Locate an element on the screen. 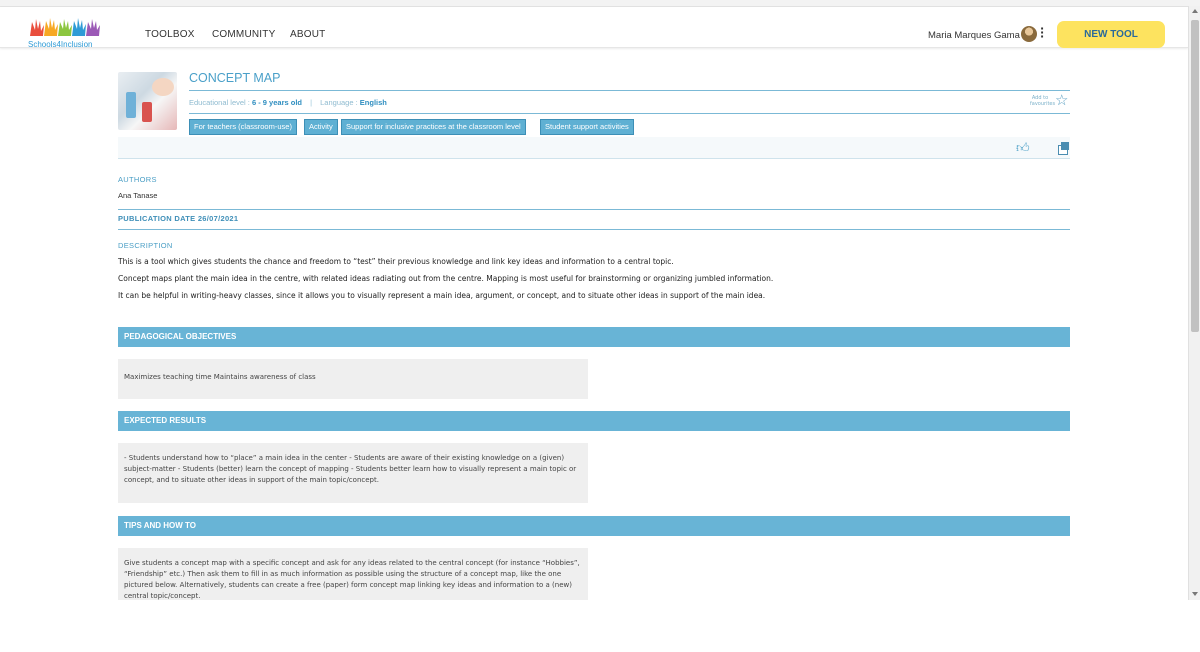 The image size is (1200, 652). expected-results-section-header: EXPECTED RESULTS is located at coordinates (594, 421).